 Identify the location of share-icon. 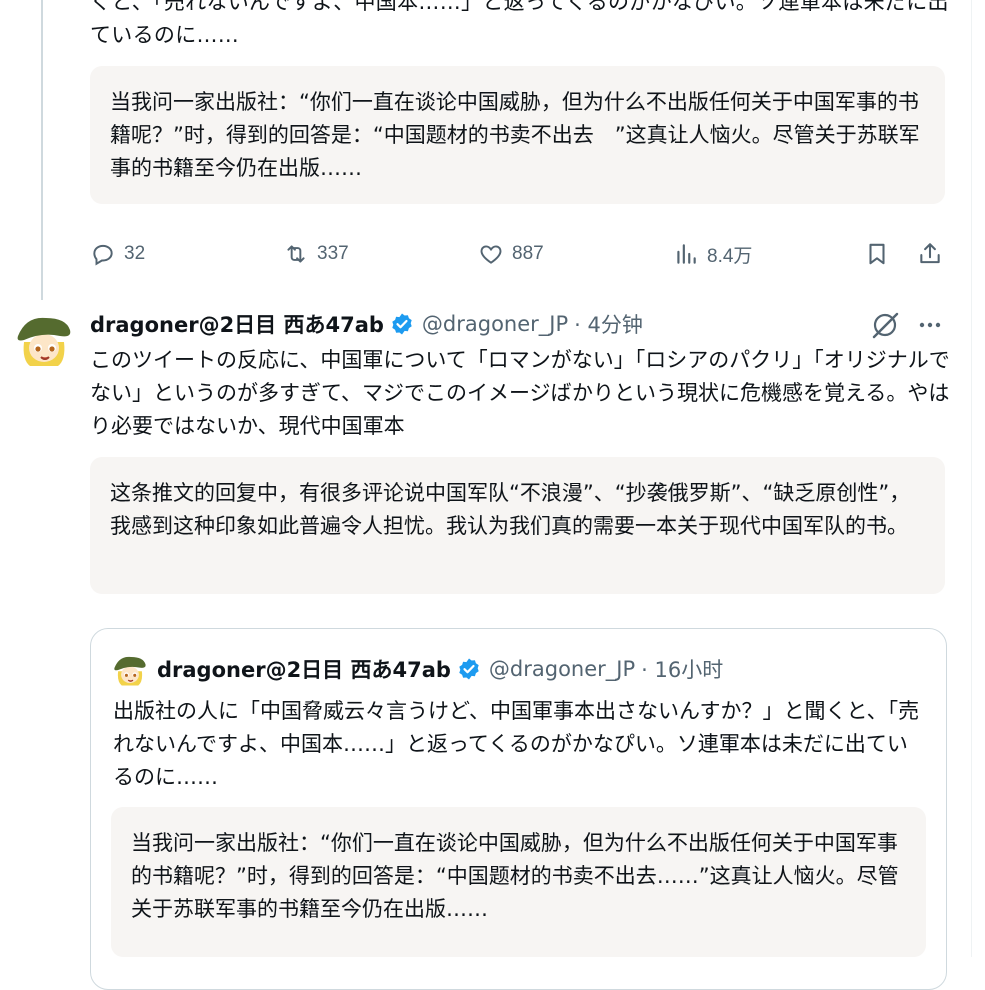
(930, 253).